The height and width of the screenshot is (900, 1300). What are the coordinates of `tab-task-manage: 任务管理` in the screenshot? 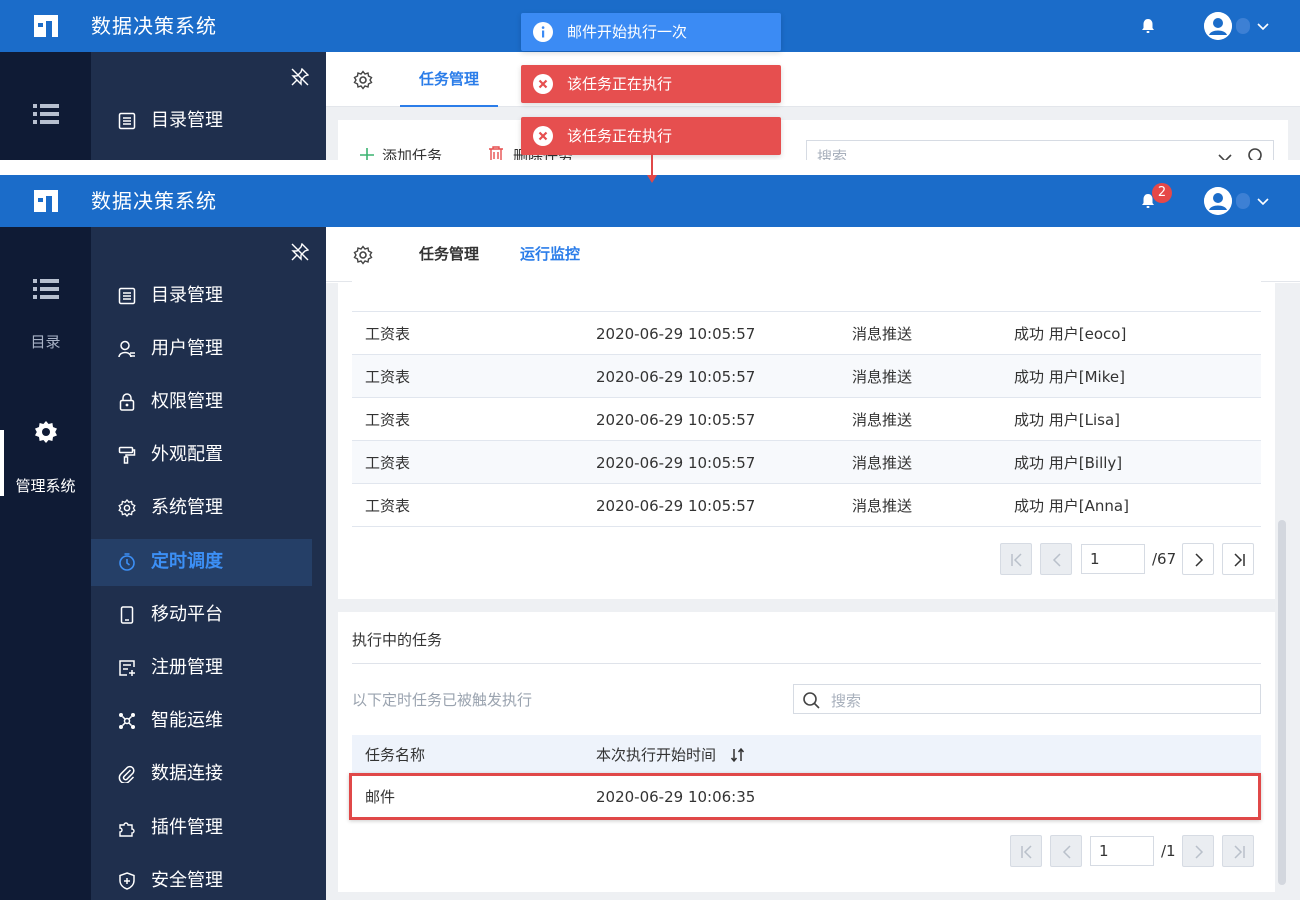 It's located at (449, 79).